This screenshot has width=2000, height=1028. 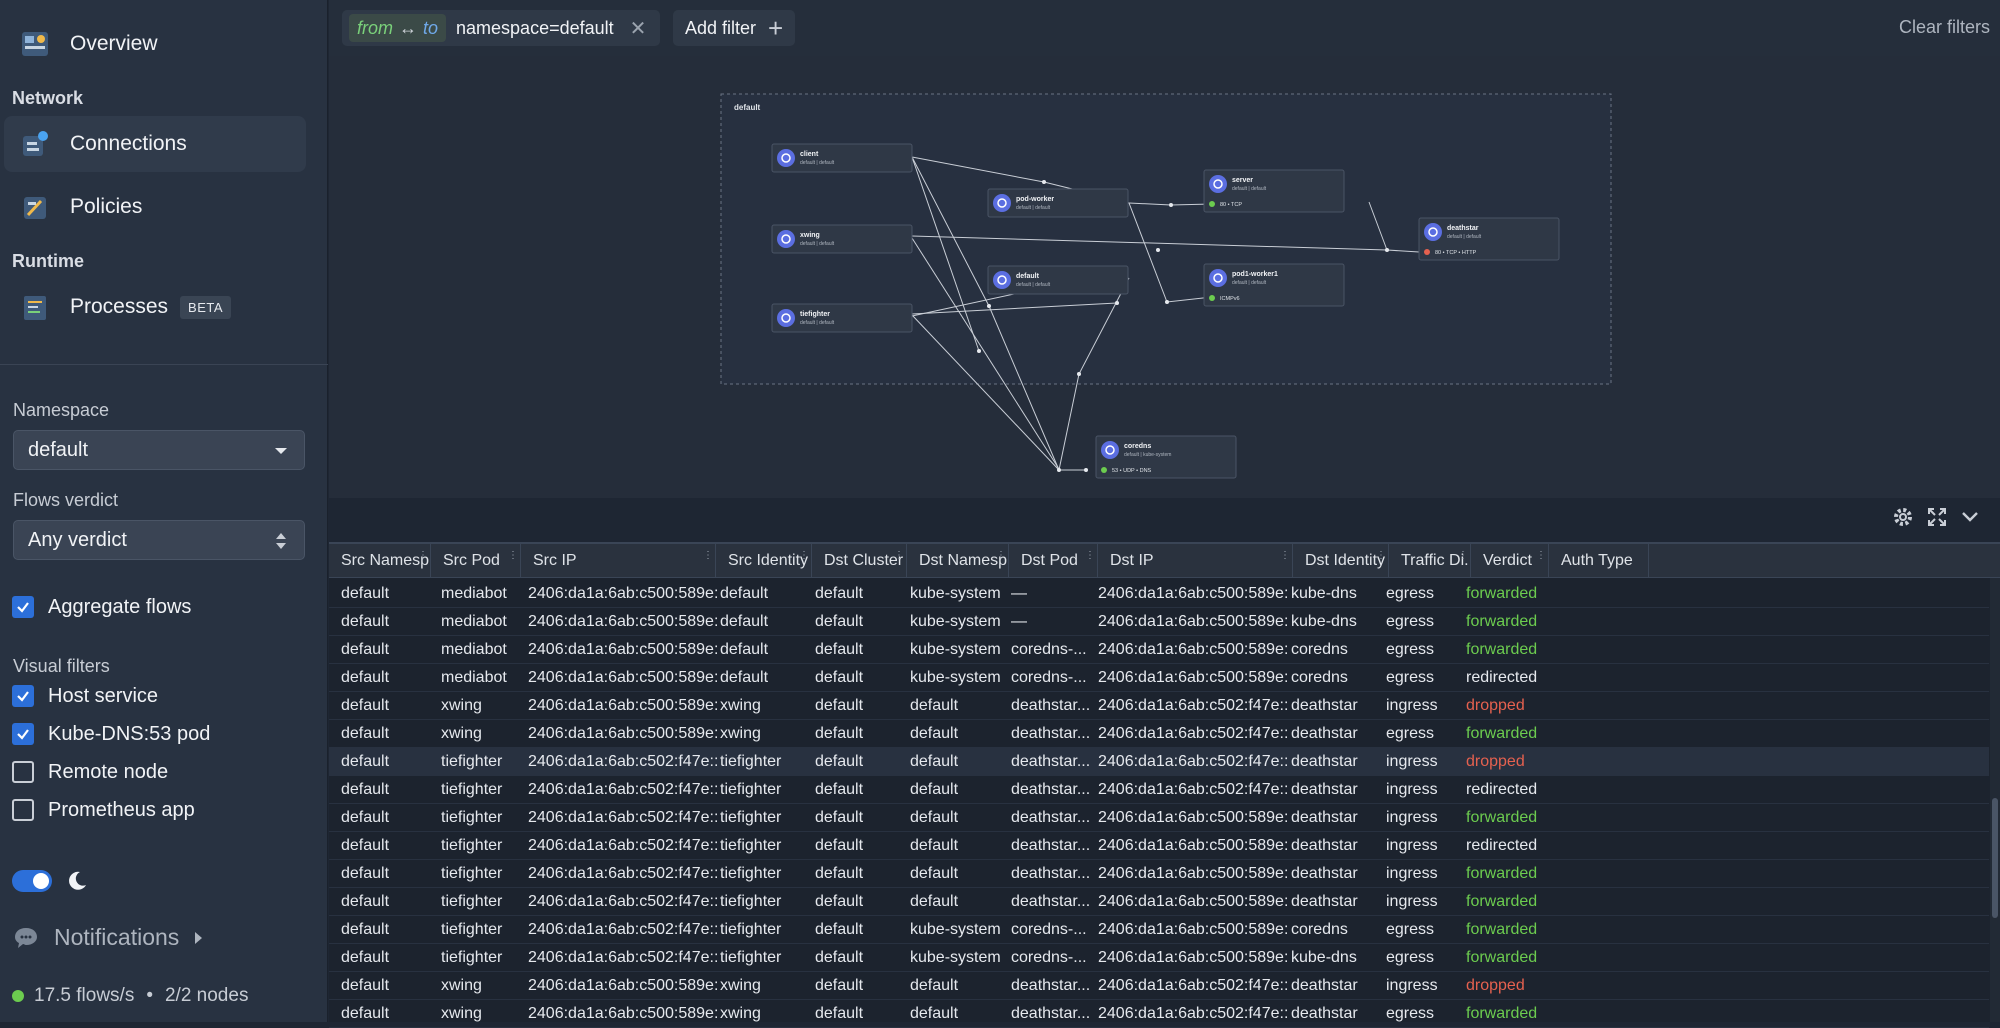 What do you see at coordinates (380, 561) in the screenshot?
I see `column-header: Src Namesp...⋮⋮` at bounding box center [380, 561].